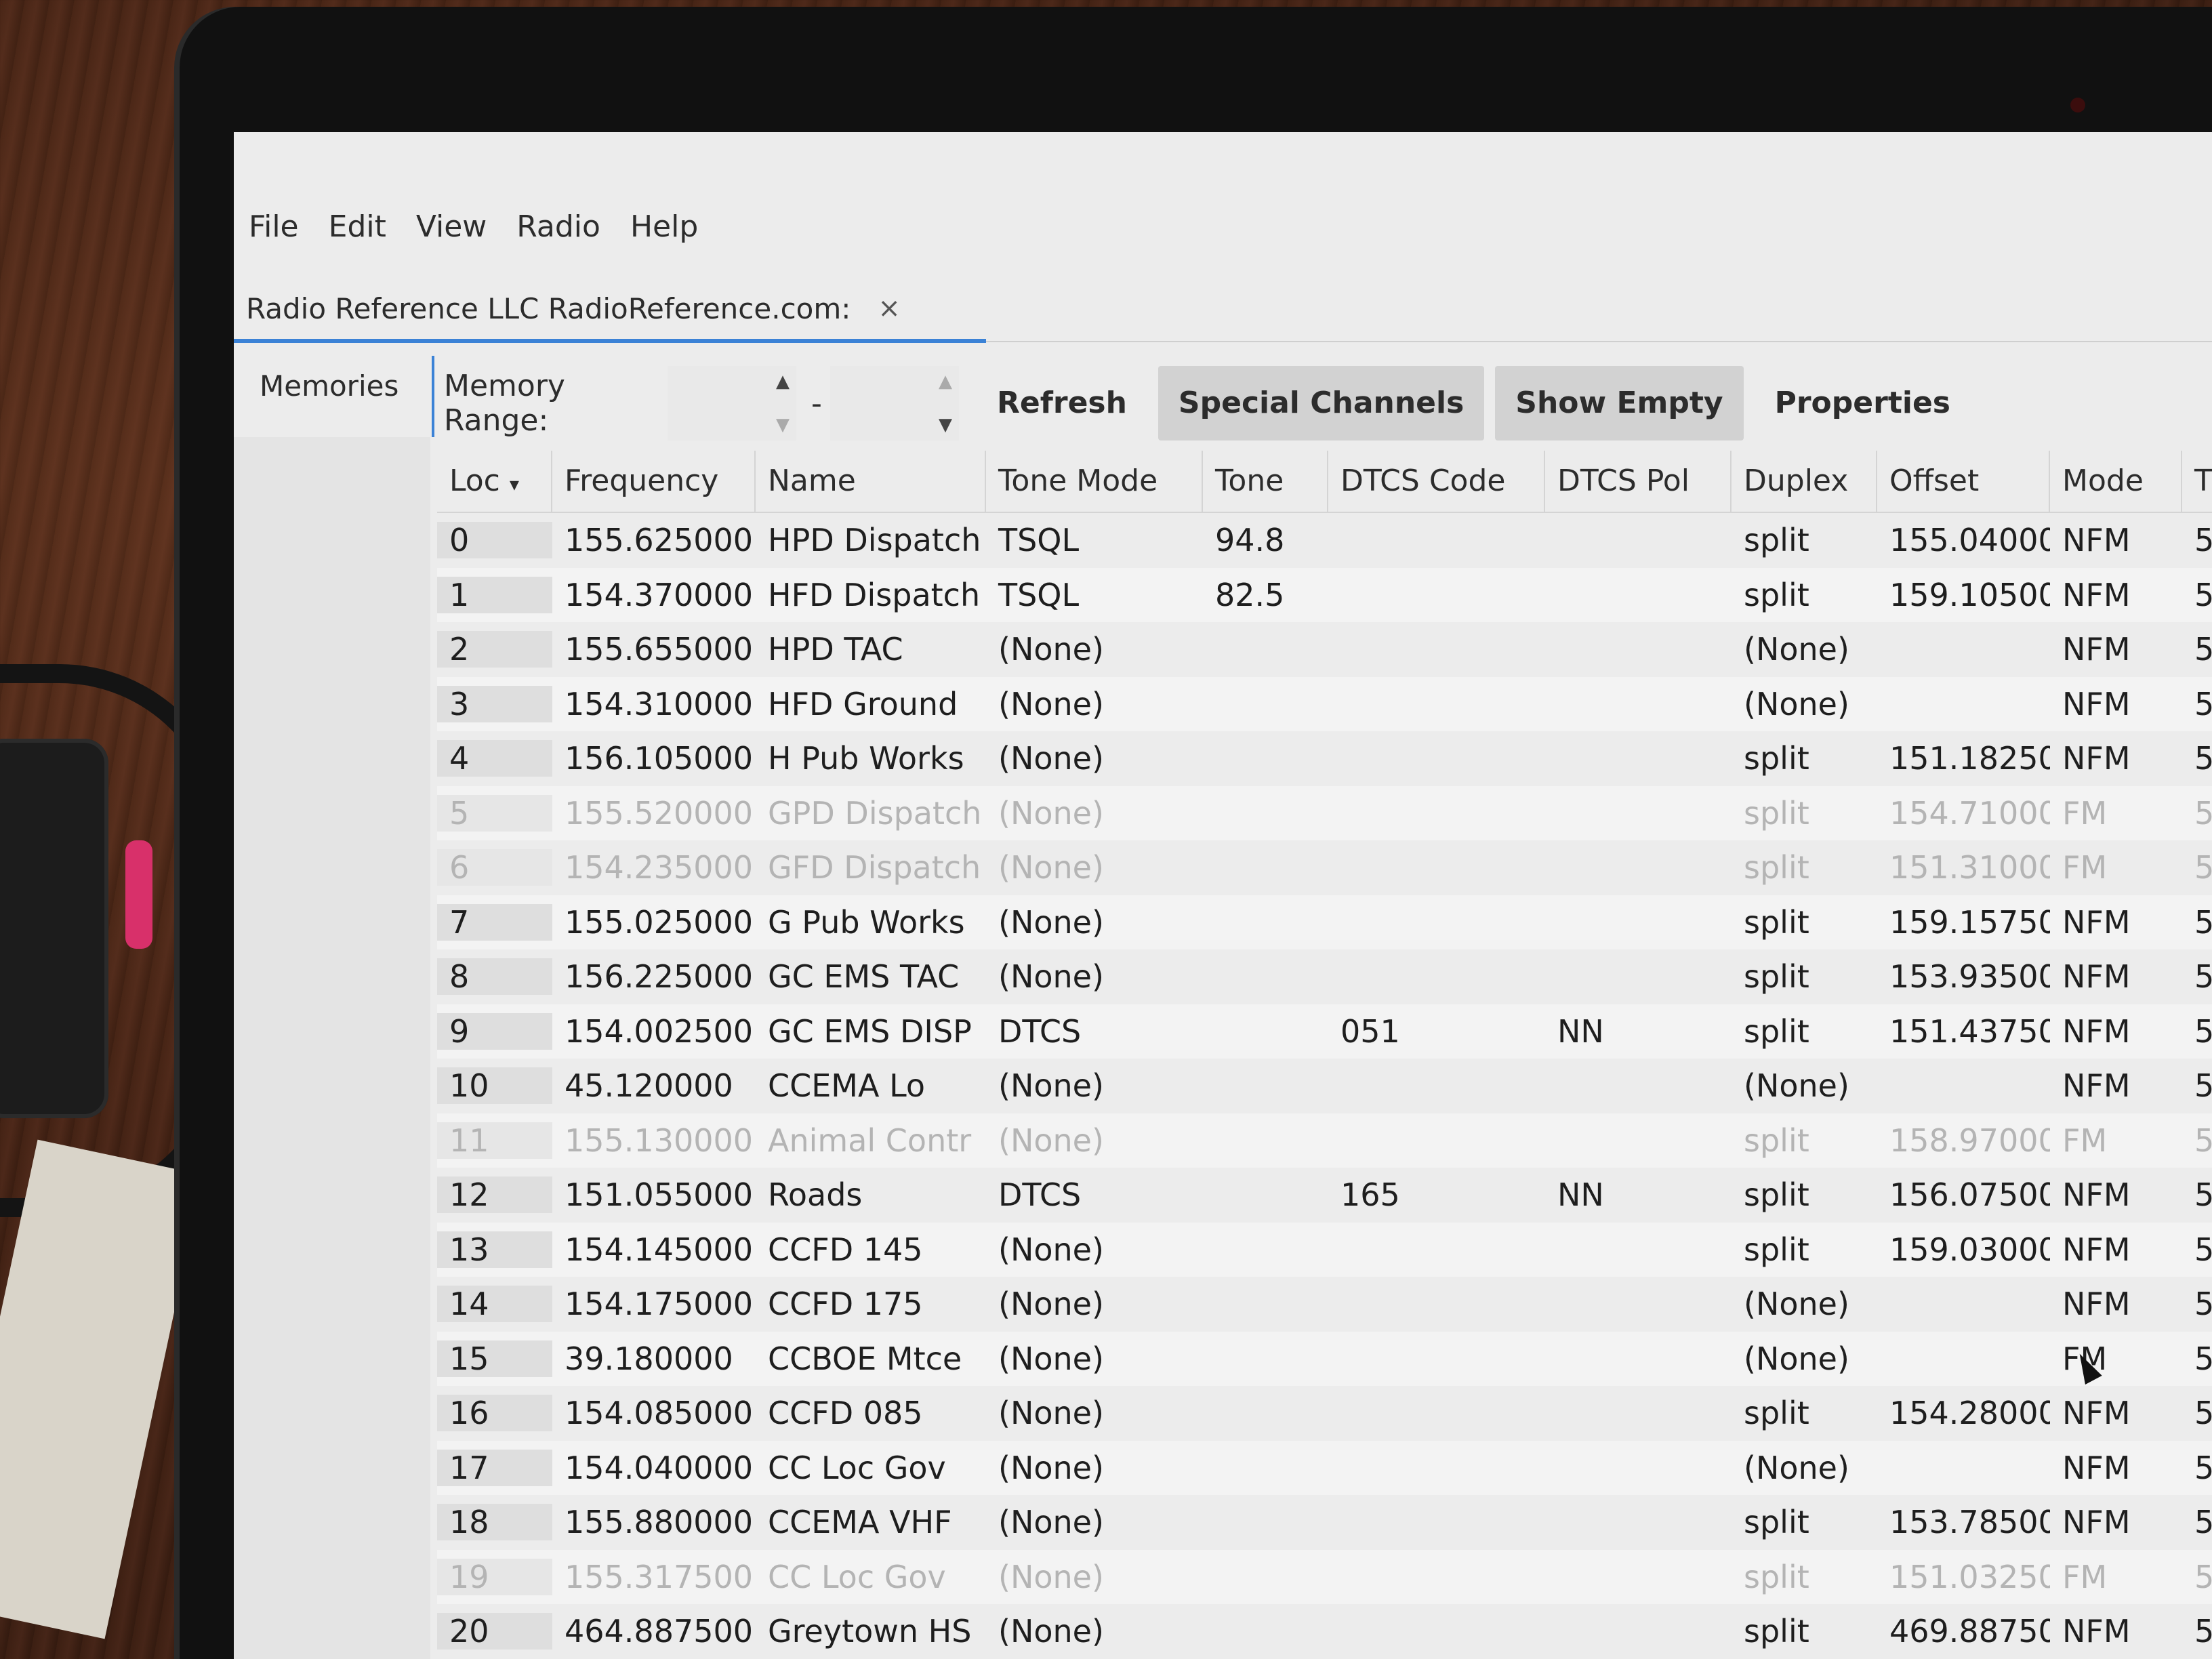  Describe the element at coordinates (654, 649) in the screenshot. I see `cell-frequency: 155.655000` at that location.